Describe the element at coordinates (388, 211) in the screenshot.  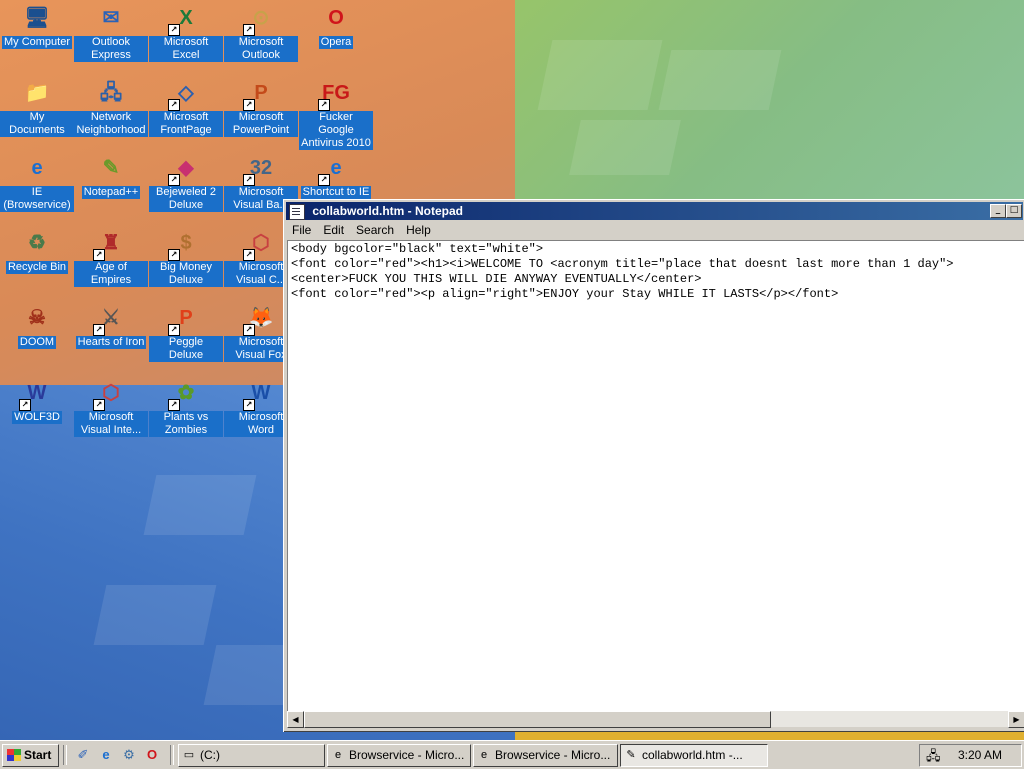
I see `window-title: collabworld.htm - Notepad` at that location.